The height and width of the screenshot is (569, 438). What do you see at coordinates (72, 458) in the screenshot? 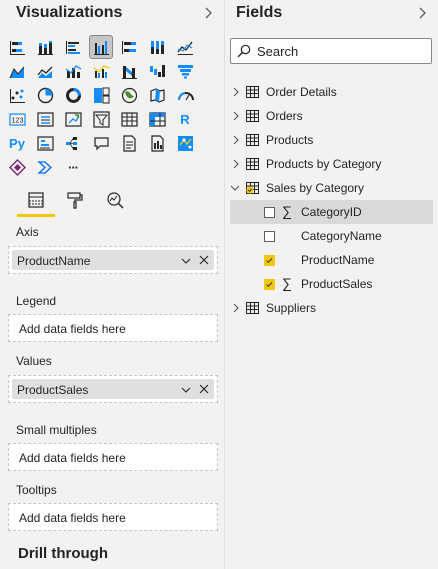
I see `small-multiples-placeholder: Add data fields here` at bounding box center [72, 458].